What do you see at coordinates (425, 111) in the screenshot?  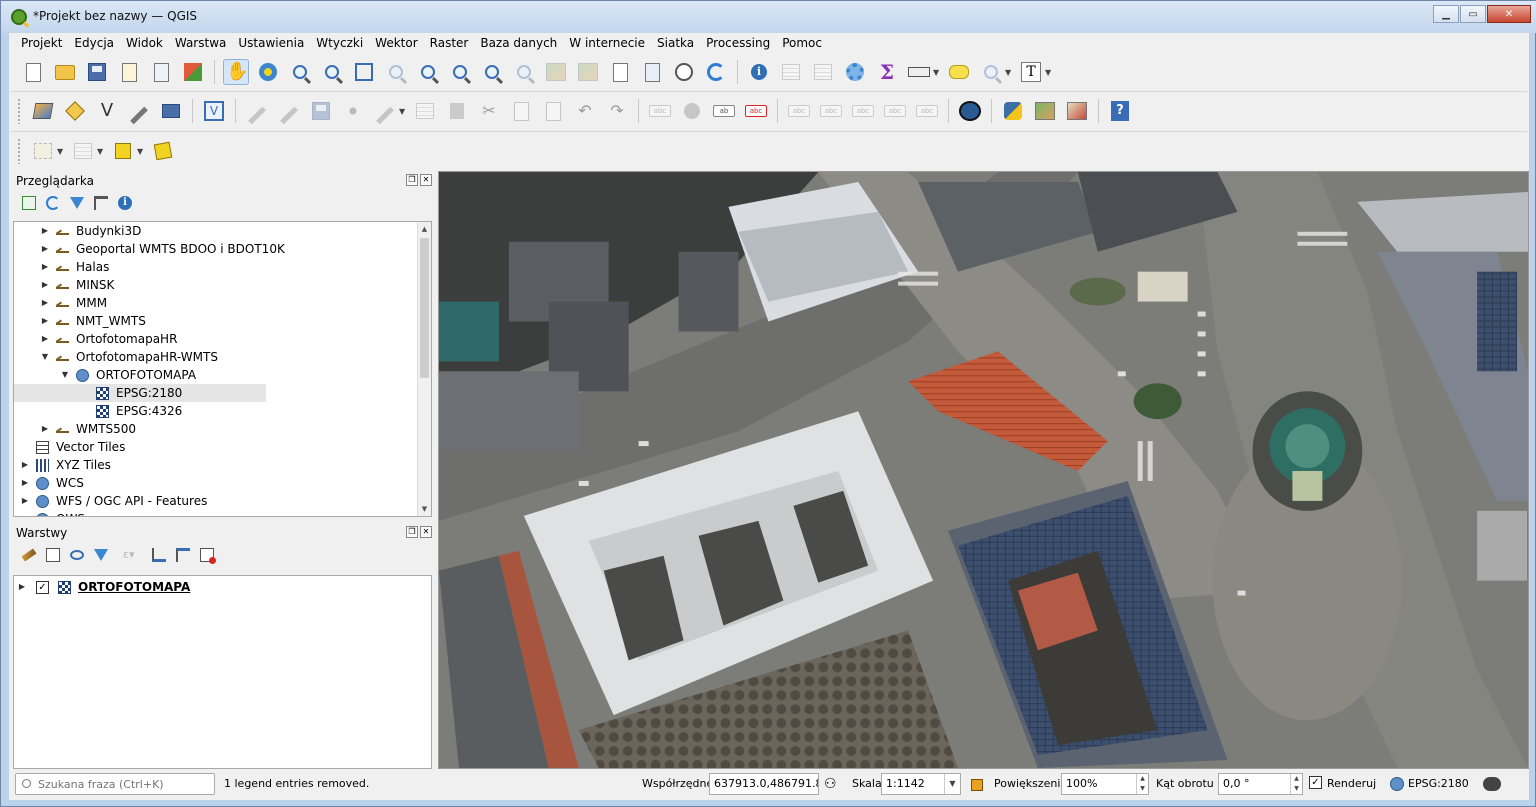 I see `modify-attributes-button` at bounding box center [425, 111].